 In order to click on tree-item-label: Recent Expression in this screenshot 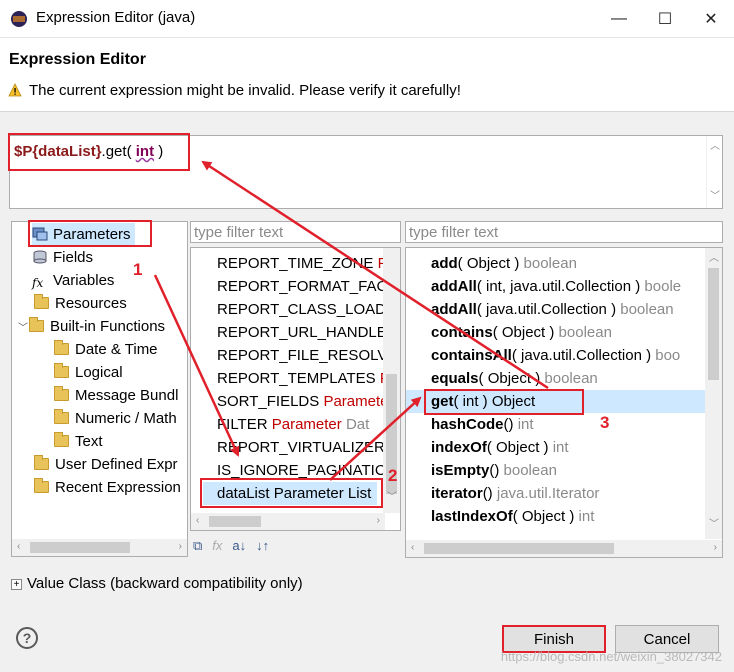, I will do `click(118, 487)`.